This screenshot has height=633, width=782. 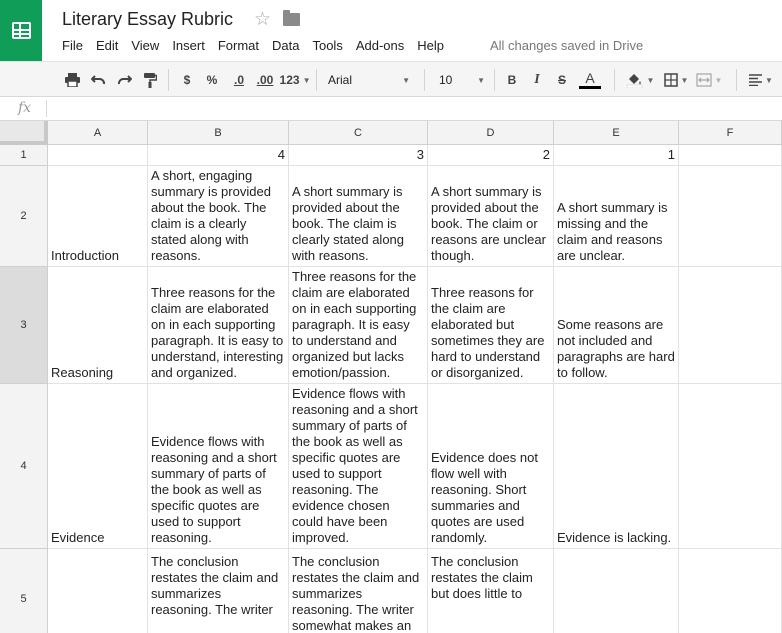 I want to click on more-formats-label: 123, so click(x=289, y=80).